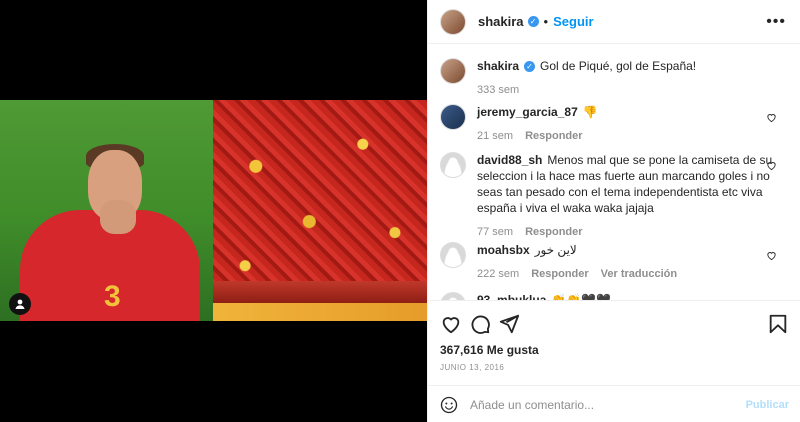 The image size is (800, 422). What do you see at coordinates (498, 274) in the screenshot?
I see `comment-age: 222 sem` at bounding box center [498, 274].